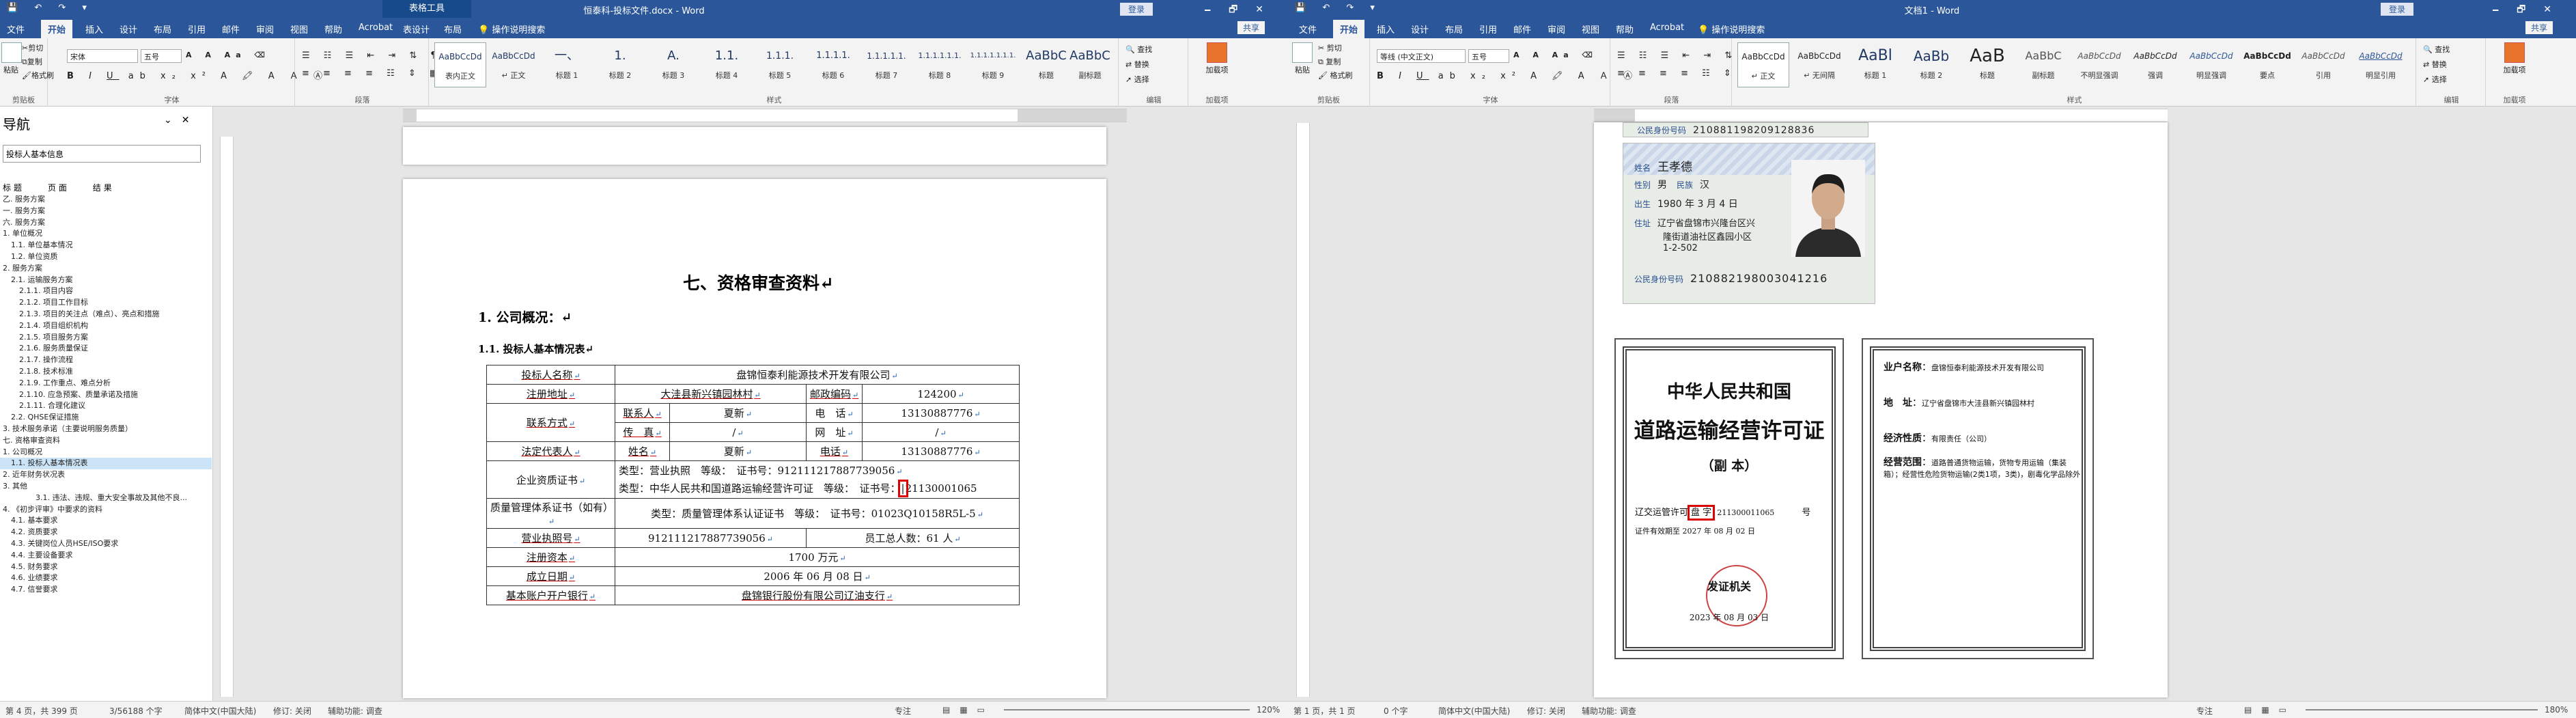 The image size is (2576, 718). What do you see at coordinates (106, 475) in the screenshot?
I see `nav-tree-item: 2. 近年财务状况表` at bounding box center [106, 475].